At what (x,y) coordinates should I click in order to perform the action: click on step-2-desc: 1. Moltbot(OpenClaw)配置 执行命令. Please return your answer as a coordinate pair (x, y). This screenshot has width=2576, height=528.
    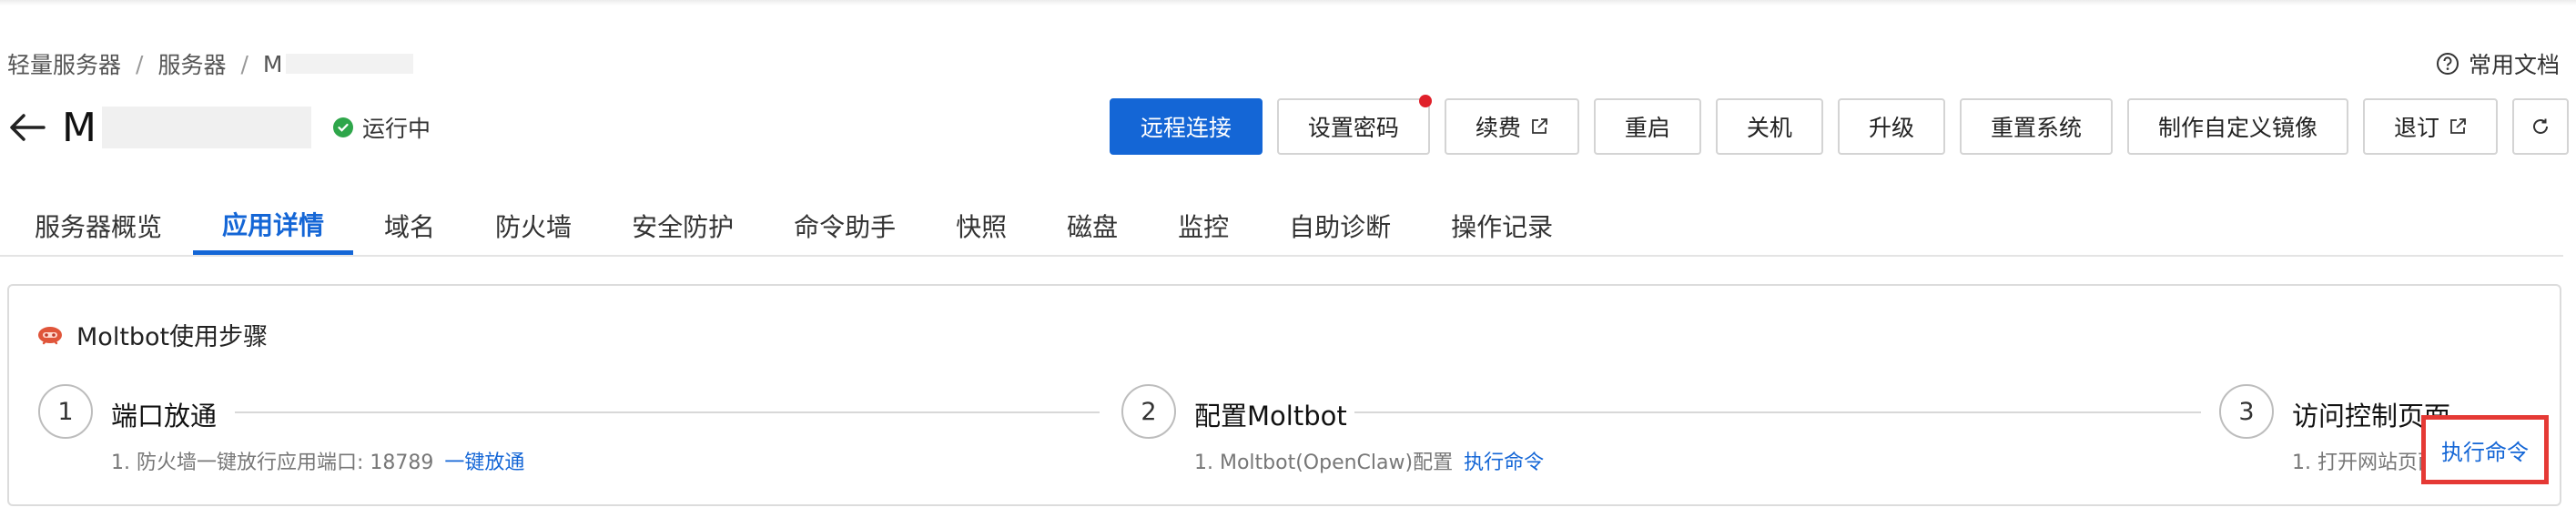
    Looking at the image, I should click on (1369, 460).